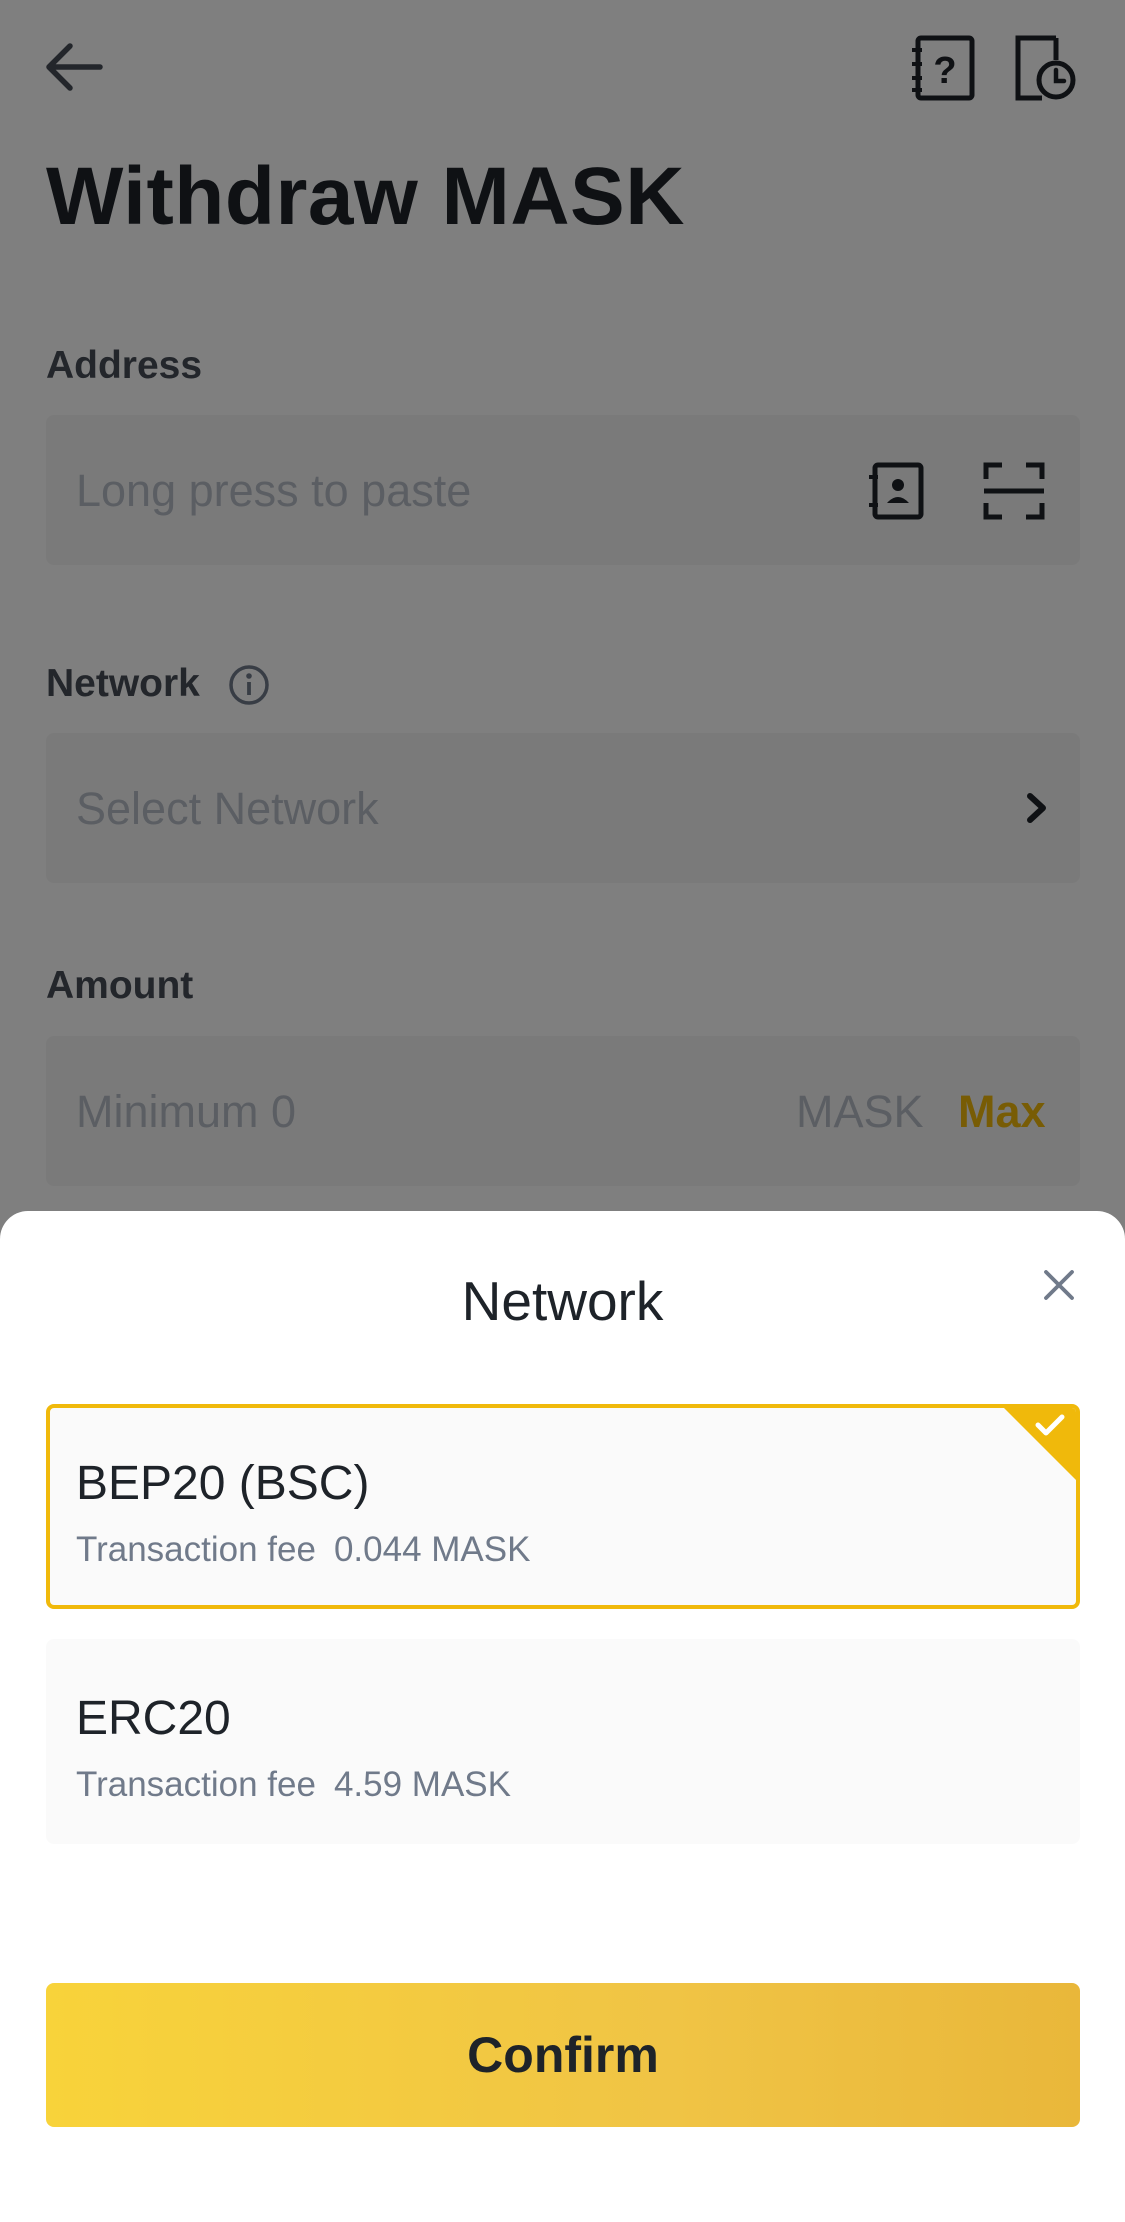  Describe the element at coordinates (563, 1741) in the screenshot. I see `network-option-erc20: ERC20 Transaction fee 4.59 MASK` at that location.